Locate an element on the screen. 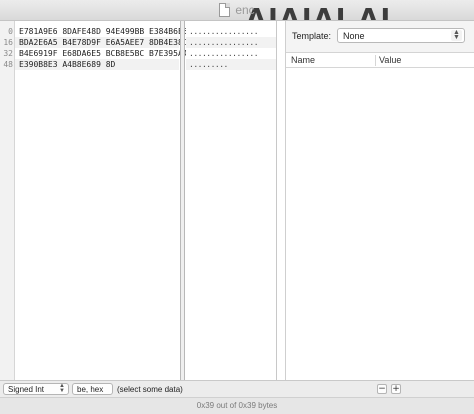 Image resolution: width=474 pixels, height=414 pixels. template-header: Template: None ▲ ▼ is located at coordinates (380, 37).